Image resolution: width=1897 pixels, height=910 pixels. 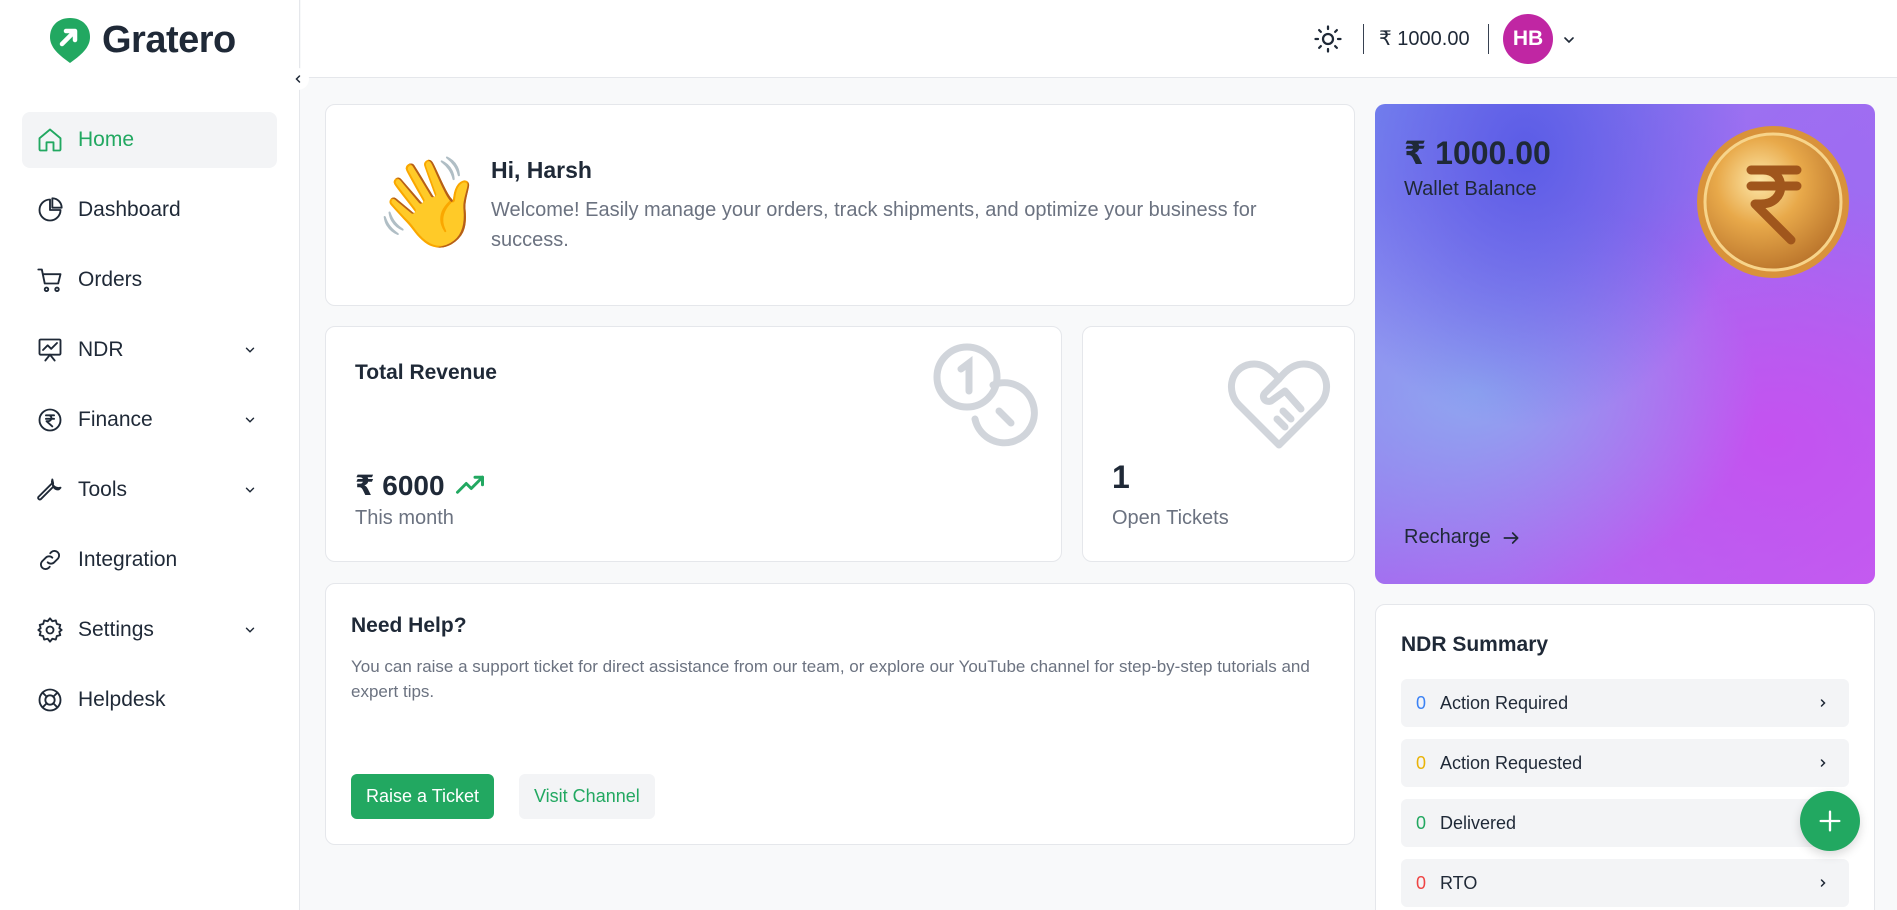 I want to click on sidebar-item-finance: Finance, so click(x=149, y=420).